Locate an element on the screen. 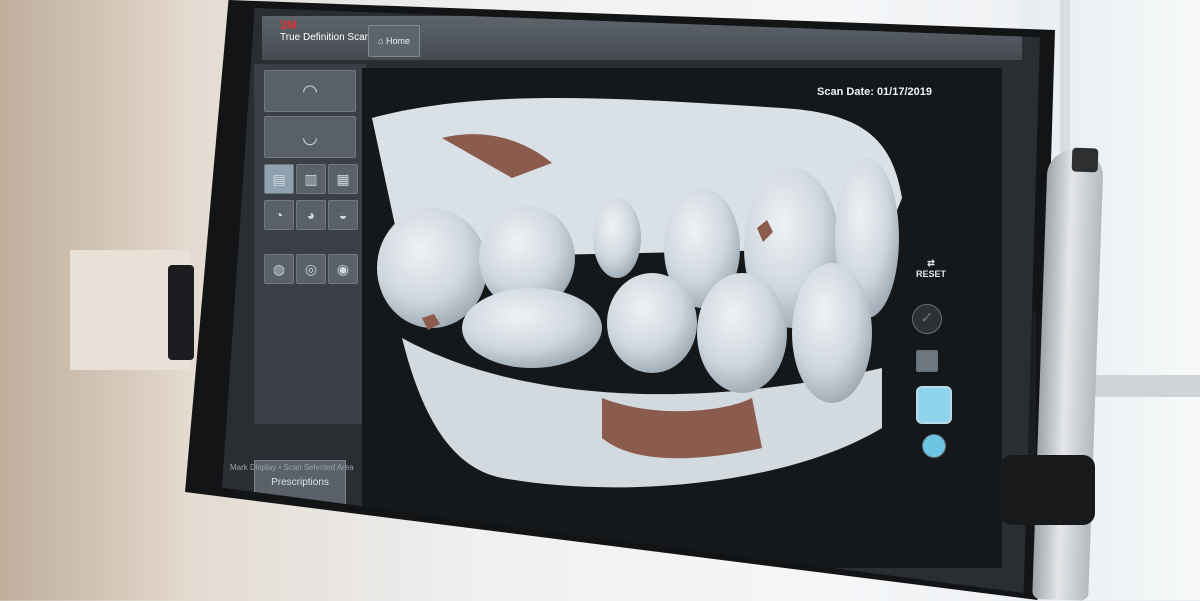  lower-arch-button: ◡ is located at coordinates (310, 137).